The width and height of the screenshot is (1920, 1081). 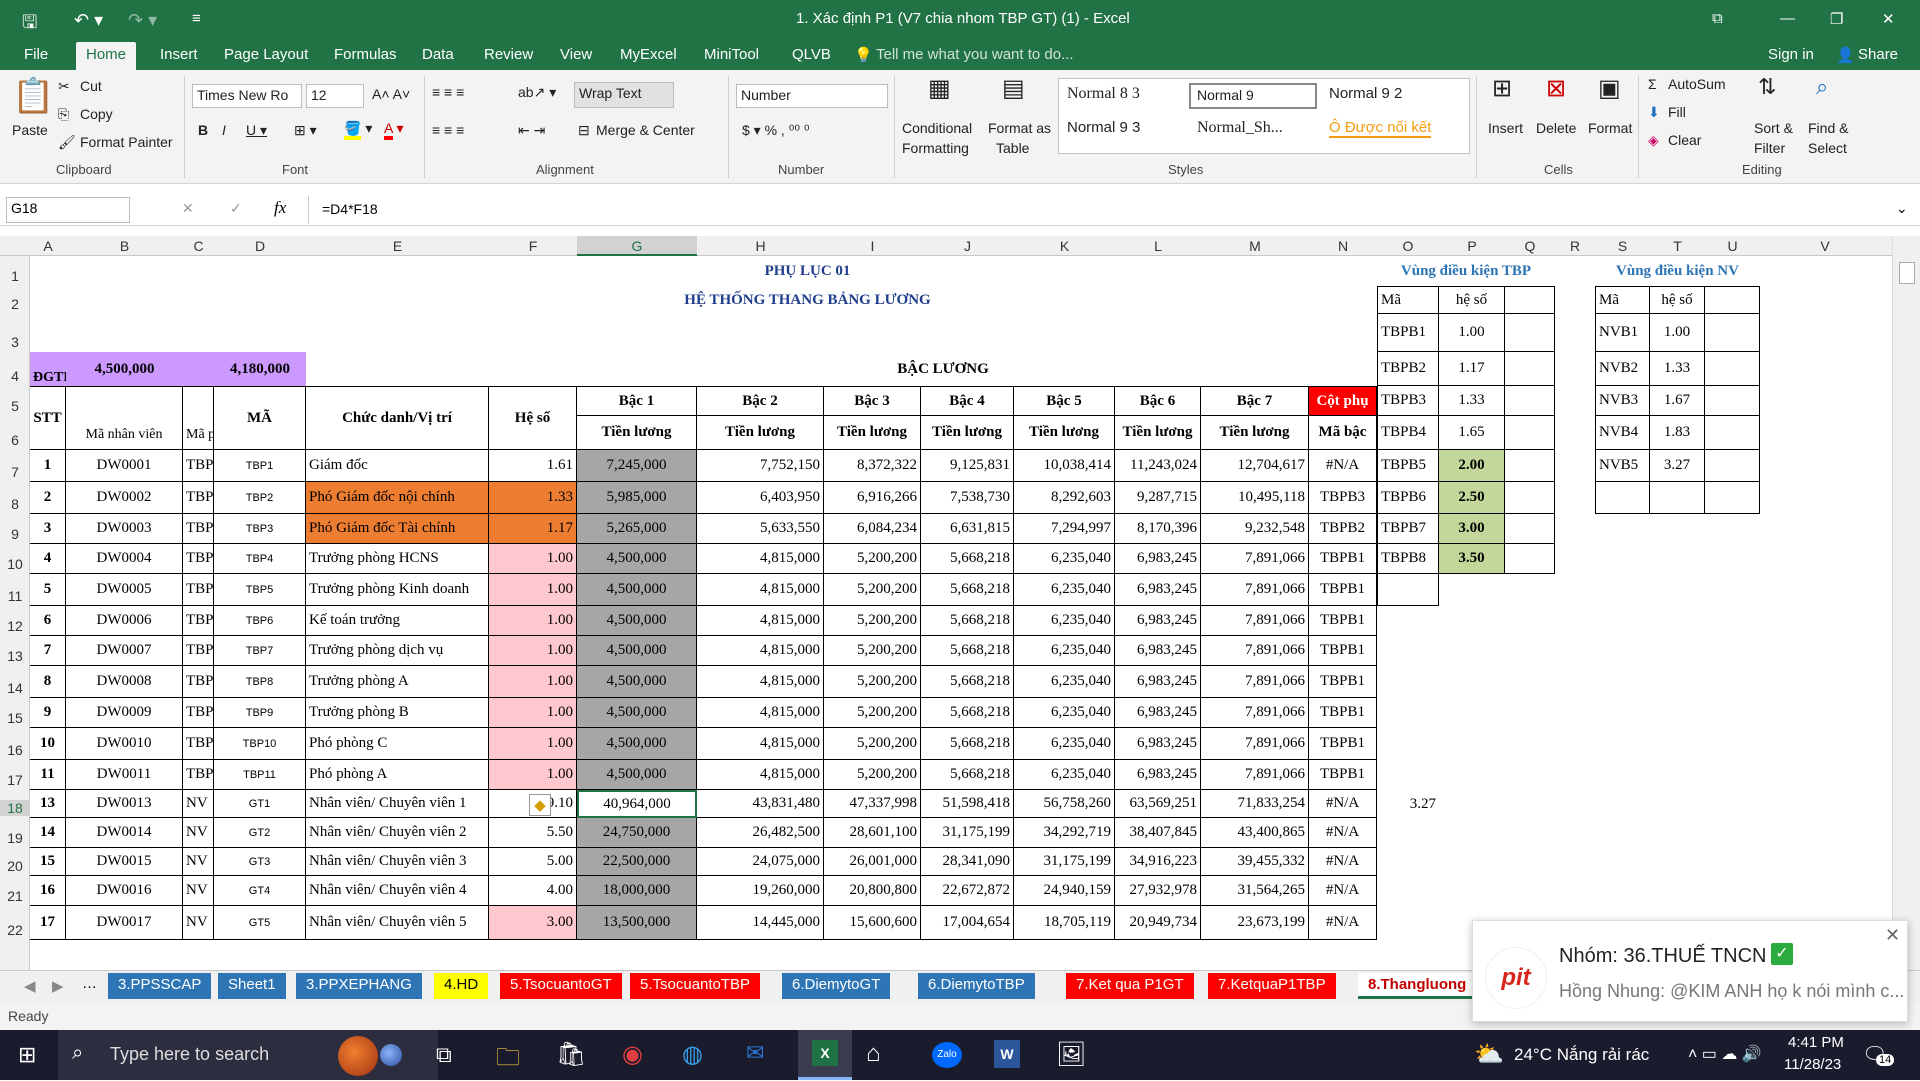 What do you see at coordinates (68, 210) in the screenshot?
I see `name-box: G18` at bounding box center [68, 210].